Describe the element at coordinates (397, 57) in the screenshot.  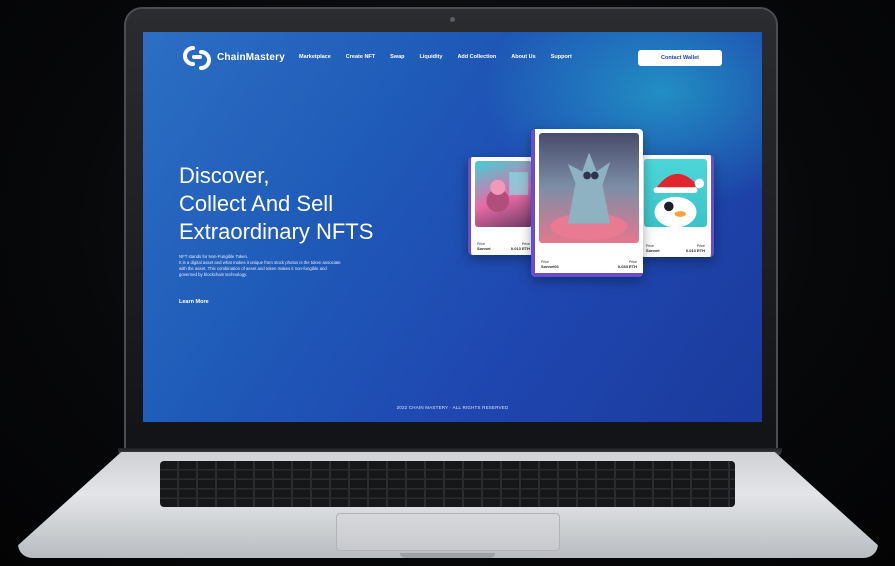
I see `nav-item-swap: Swap` at that location.